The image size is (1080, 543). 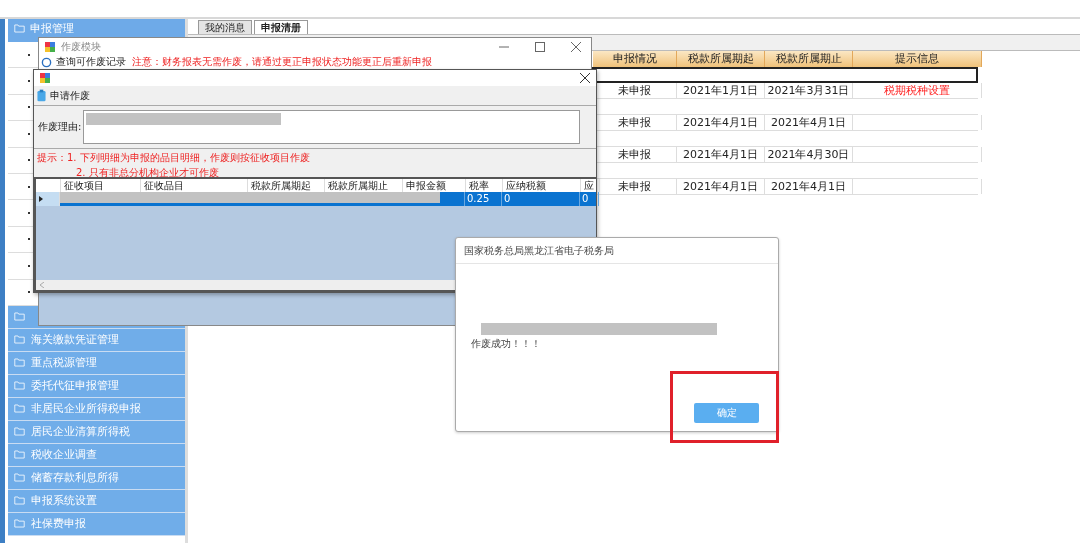 What do you see at coordinates (917, 90) in the screenshot?
I see `settings-link: 税期税种设置` at bounding box center [917, 90].